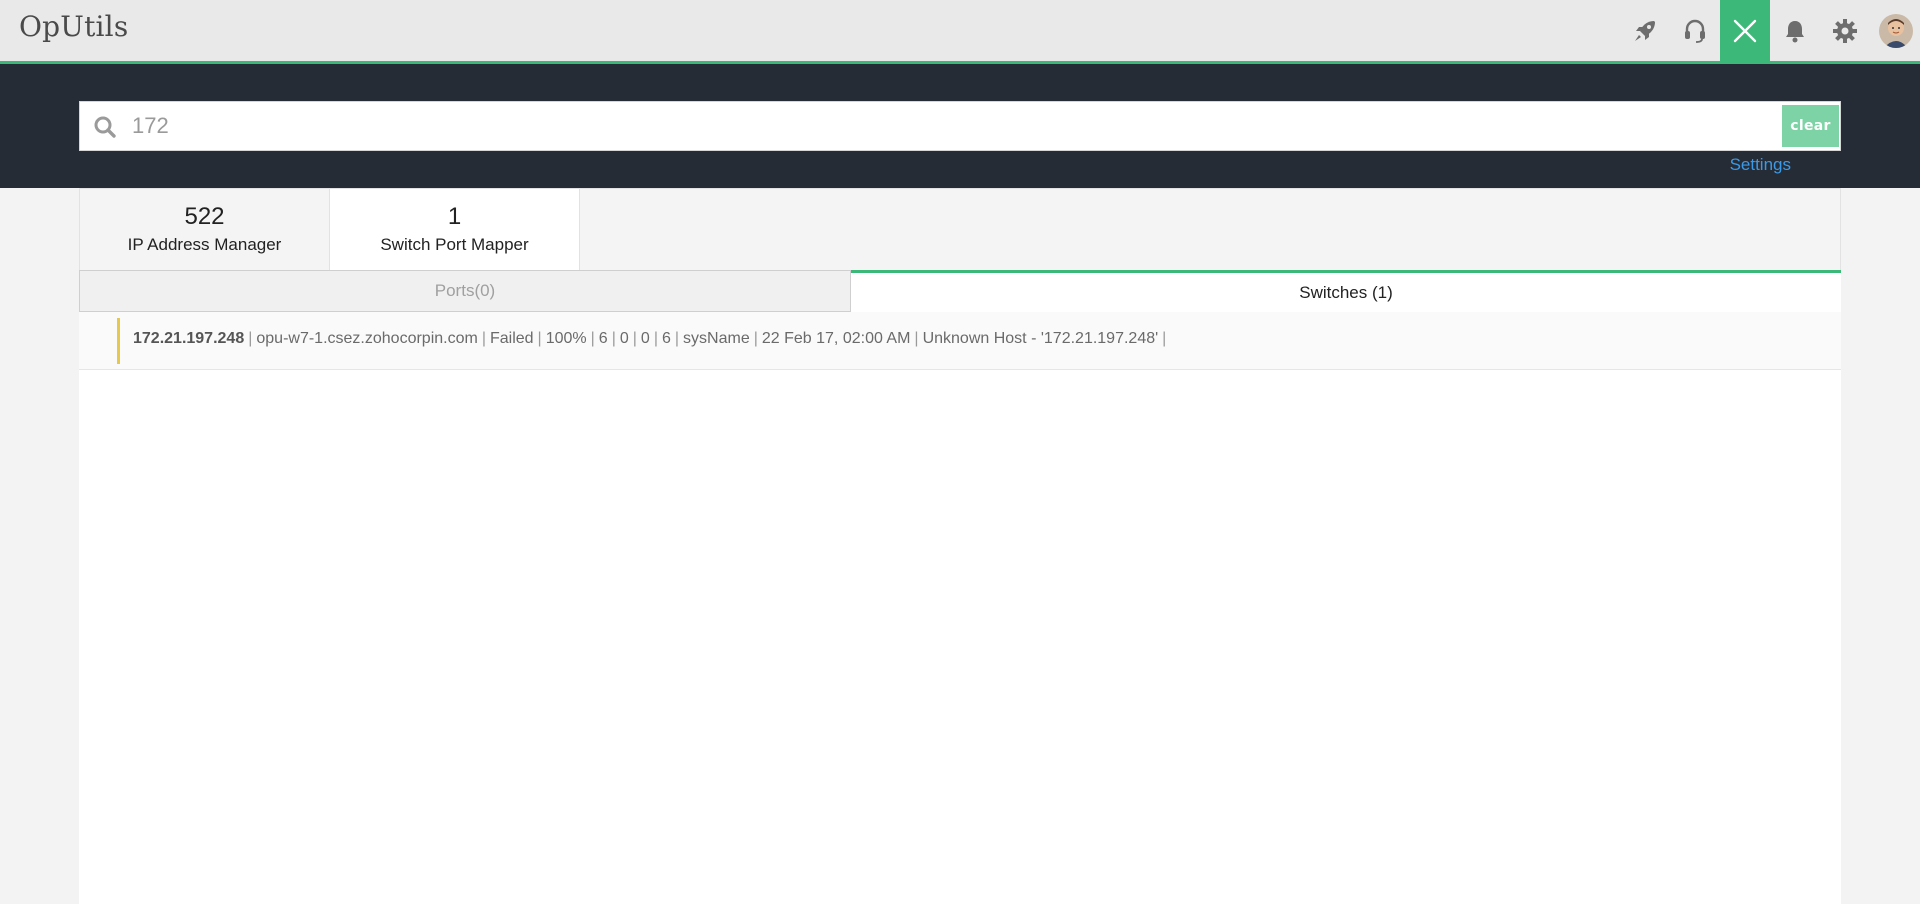 The image size is (1920, 904). What do you see at coordinates (188, 338) in the screenshot?
I see `result-ip: 172.21.197.248` at bounding box center [188, 338].